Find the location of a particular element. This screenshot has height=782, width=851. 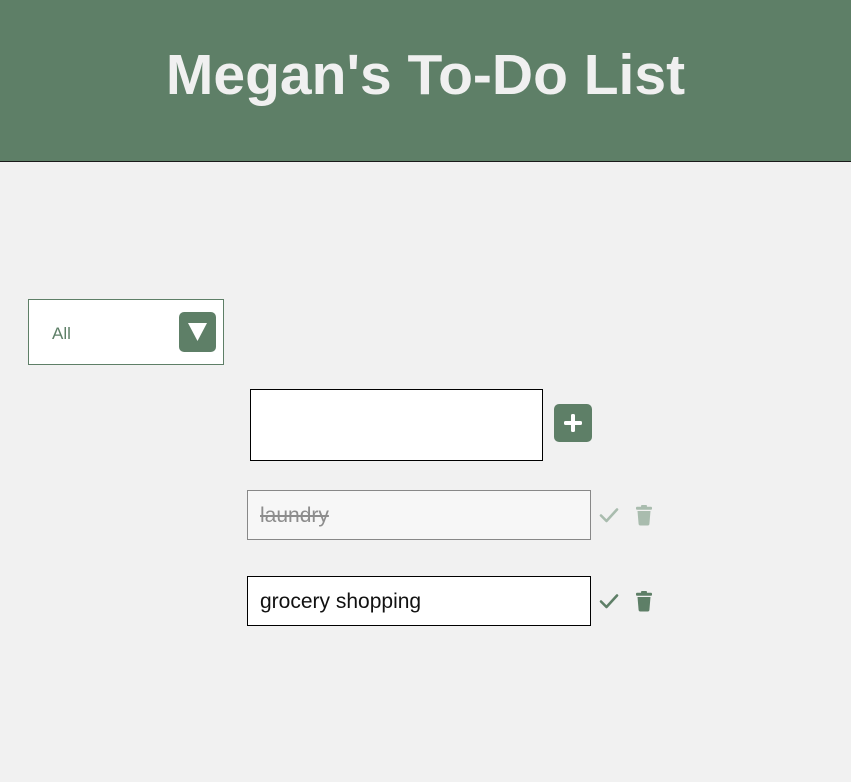

triangle-down-icon is located at coordinates (197, 332).